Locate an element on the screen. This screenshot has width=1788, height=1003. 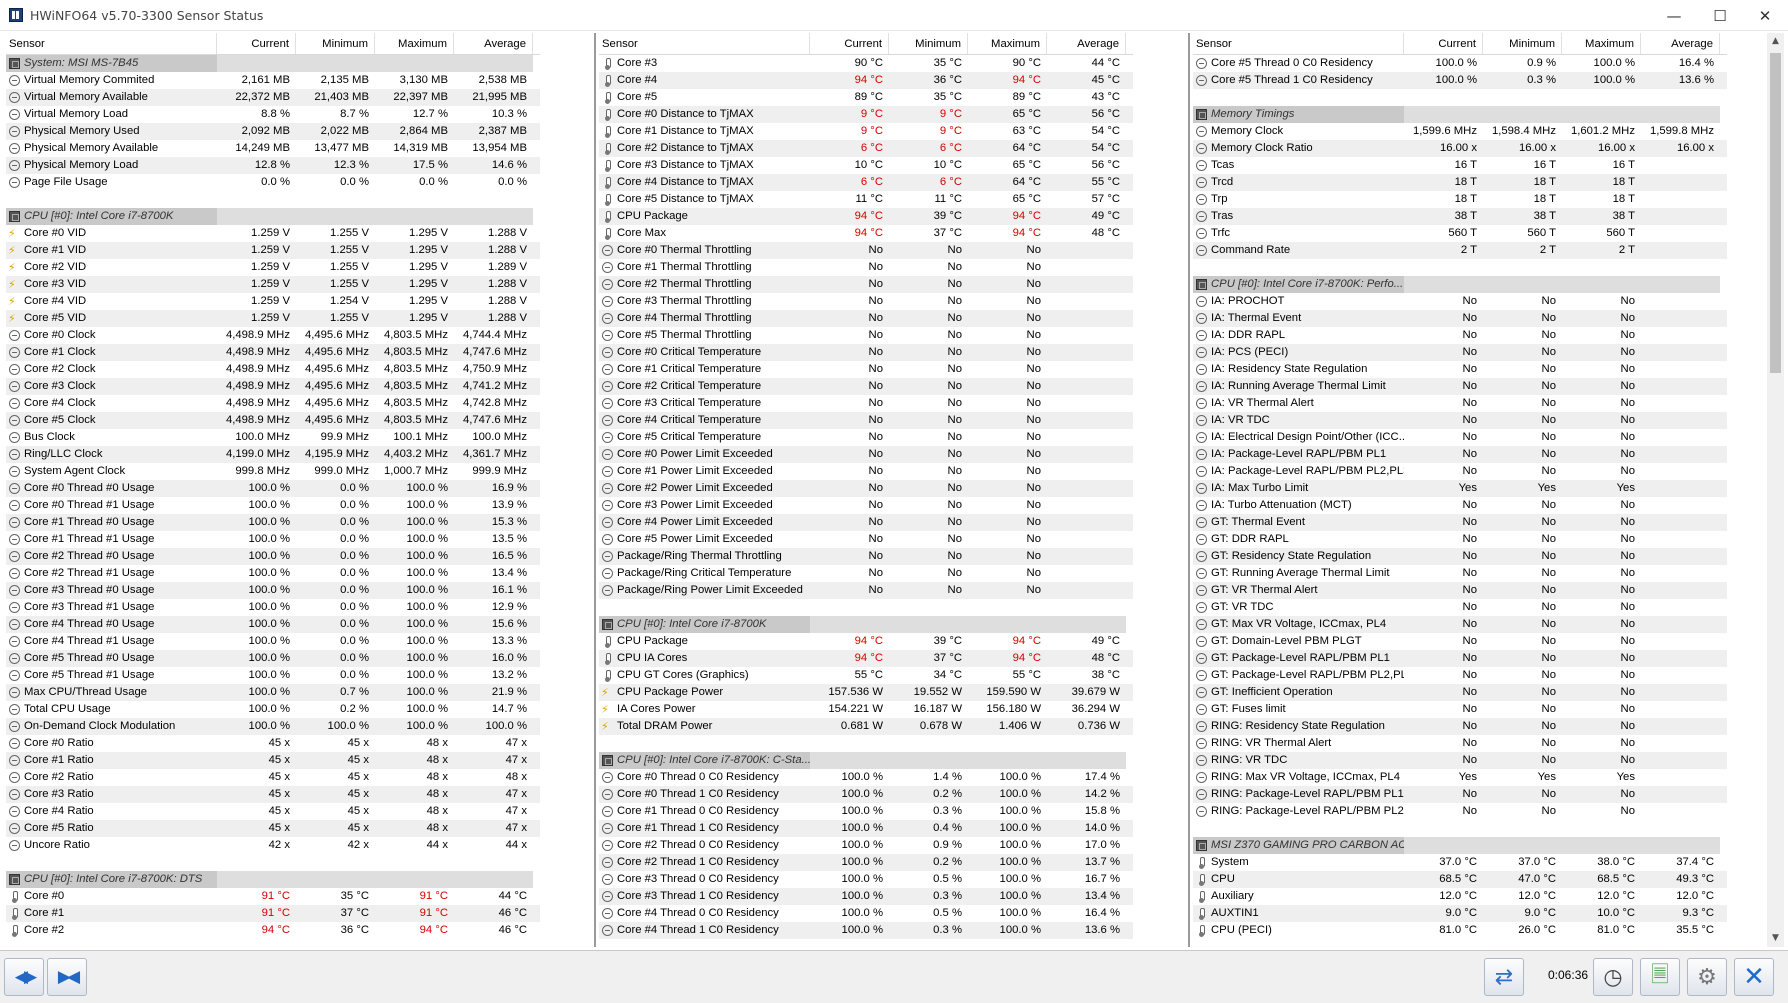
sensor-row: GT: Fuses limit No No No is located at coordinates (1460, 709).